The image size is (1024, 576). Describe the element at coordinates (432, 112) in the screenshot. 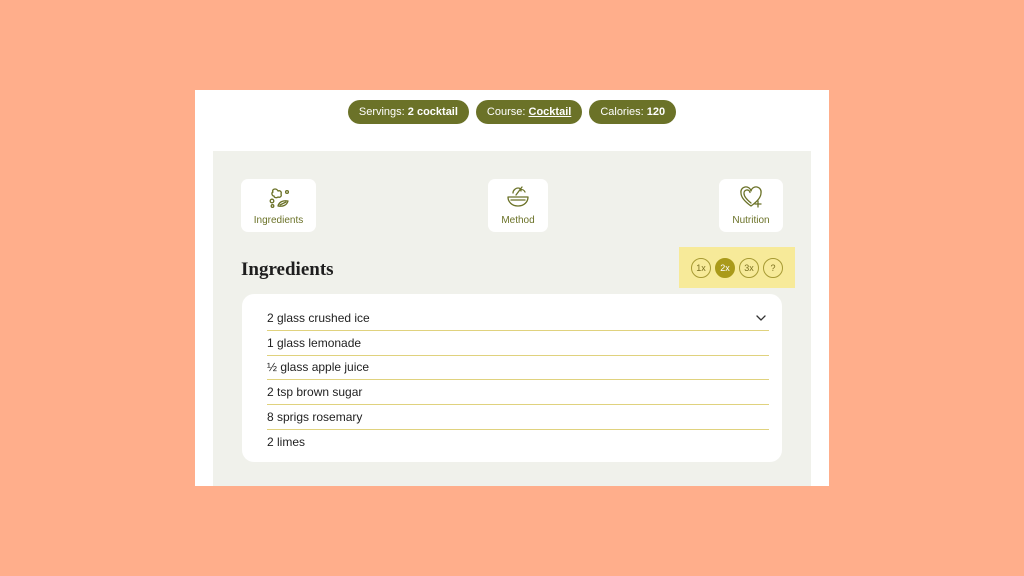

I see `servings-value: 2 cocktail` at that location.